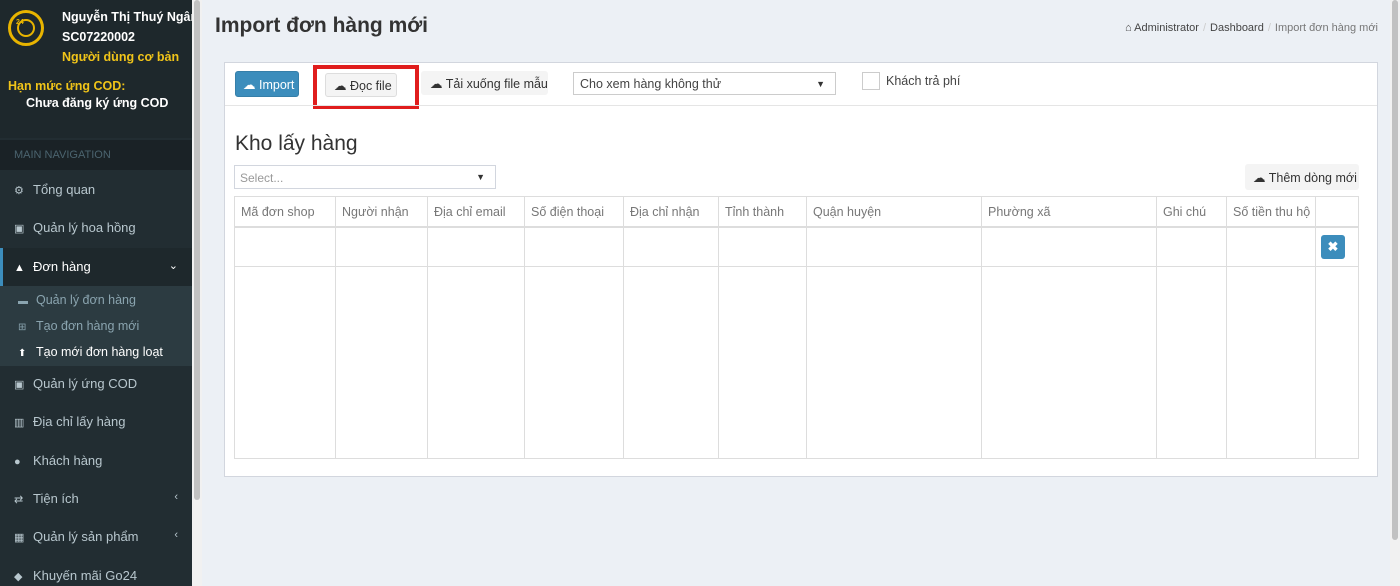 The height and width of the screenshot is (586, 1400). Describe the element at coordinates (755, 212) in the screenshot. I see `column-header: Tỉnh thành` at that location.